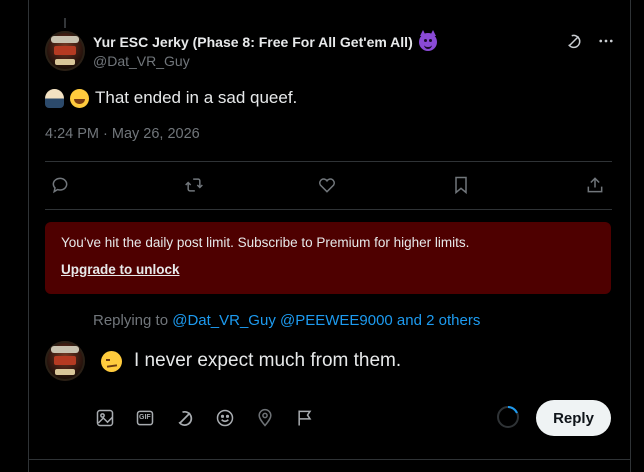 The image size is (644, 472). Describe the element at coordinates (171, 98) in the screenshot. I see `post-text: That ended in a sad queef.` at that location.